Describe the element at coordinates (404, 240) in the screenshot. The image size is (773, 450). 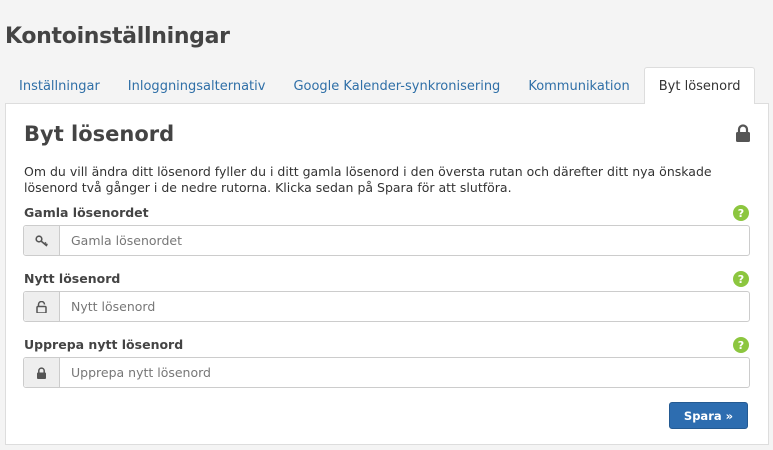
I see `old-password-input` at that location.